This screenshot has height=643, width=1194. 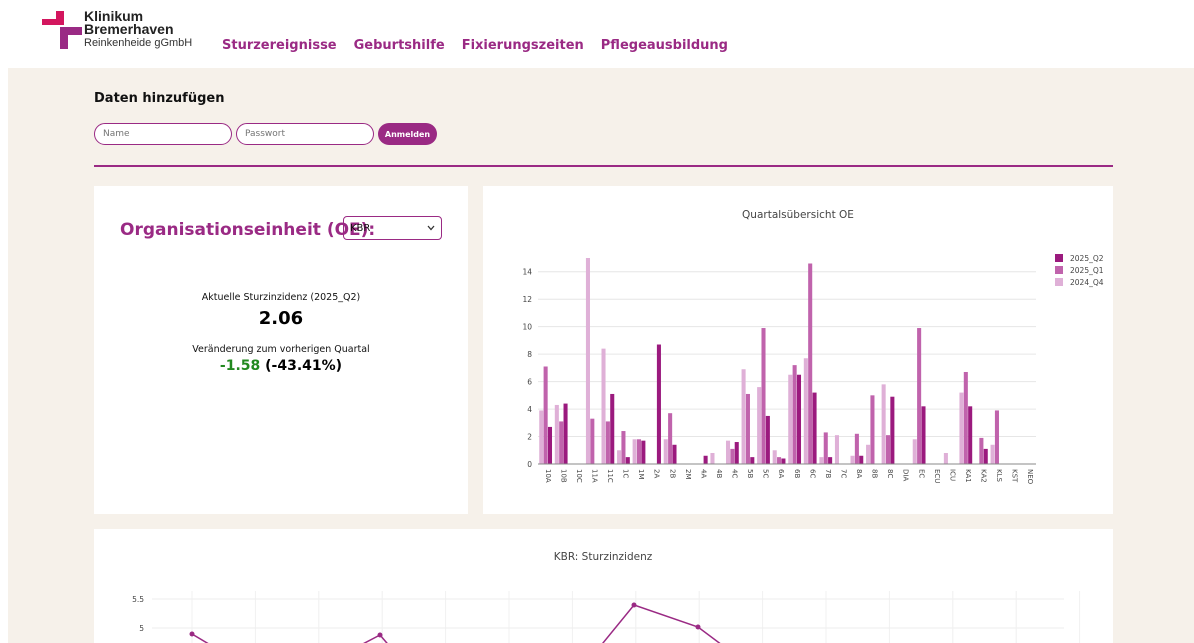 I want to click on x-tick-label: 10B, so click(x=563, y=476).